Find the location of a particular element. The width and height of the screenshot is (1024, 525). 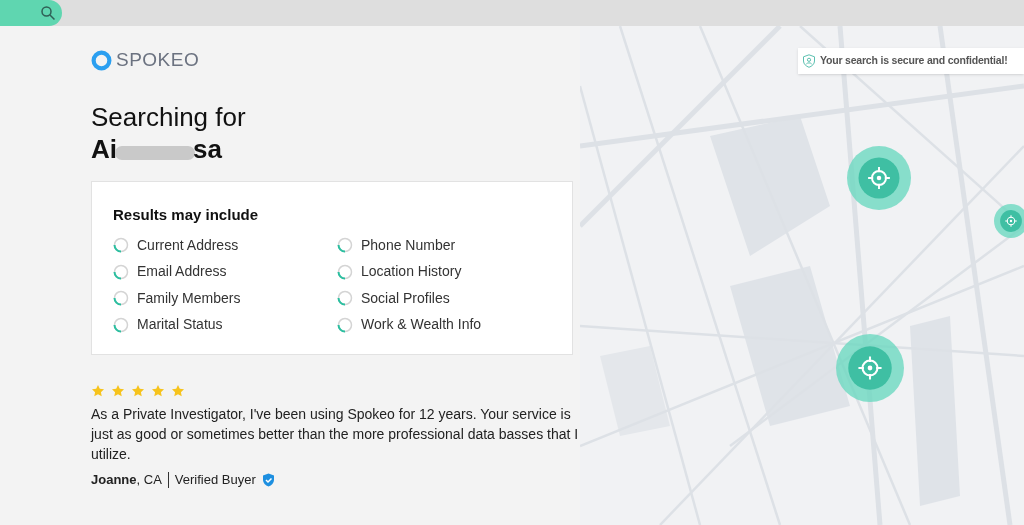

result-item: Family Members is located at coordinates (189, 298).